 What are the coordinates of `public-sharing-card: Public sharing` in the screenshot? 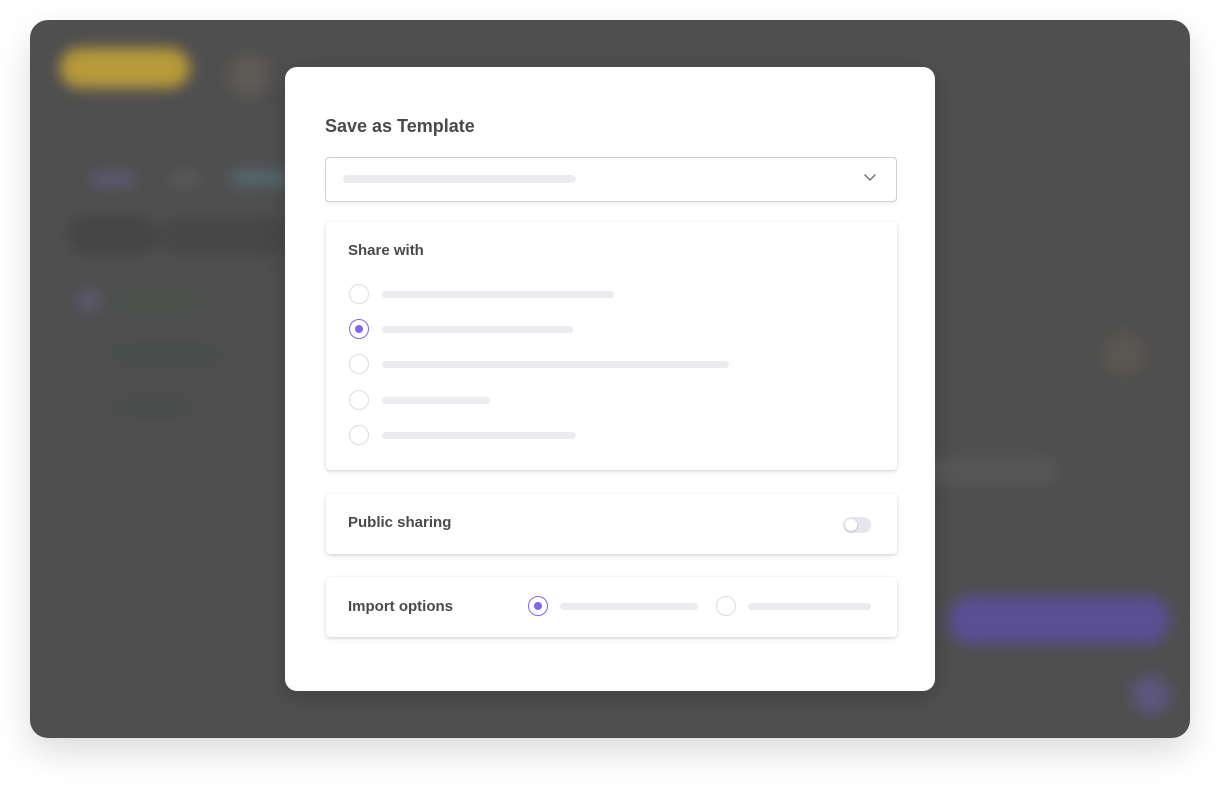 It's located at (611, 524).